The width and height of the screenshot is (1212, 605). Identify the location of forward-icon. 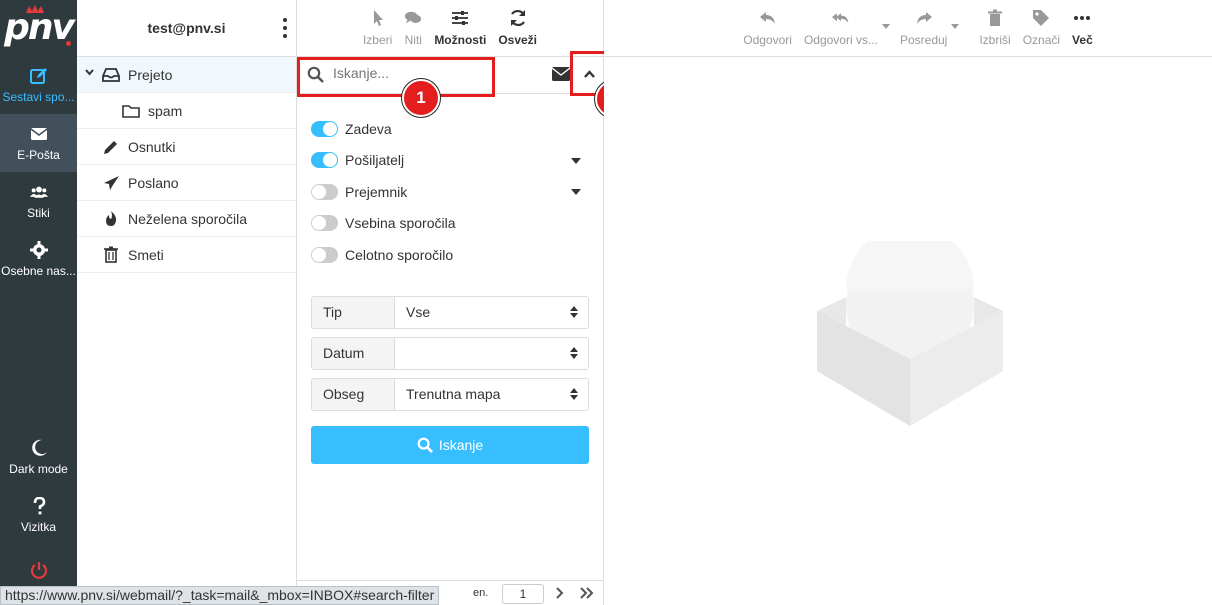
(924, 18).